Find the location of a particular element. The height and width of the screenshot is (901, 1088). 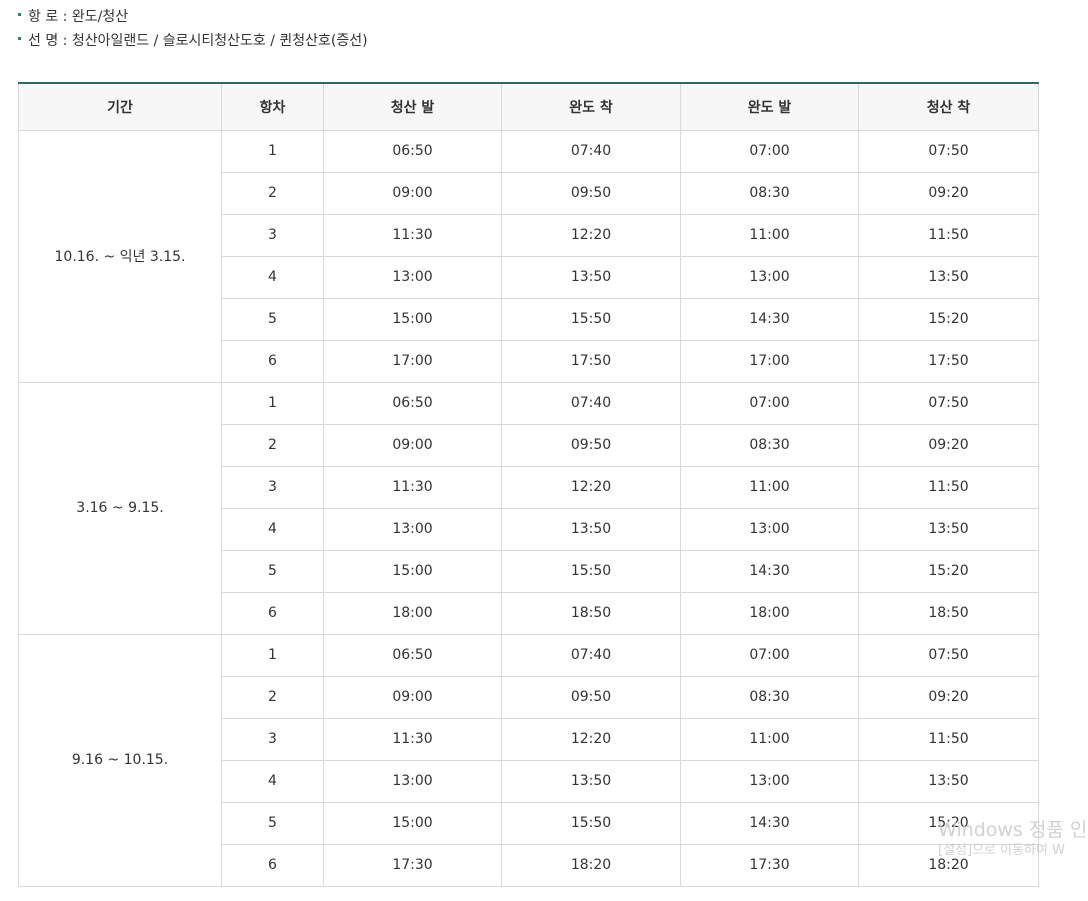

period-cell: 9.16 ~ 10.15. is located at coordinates (120, 760).